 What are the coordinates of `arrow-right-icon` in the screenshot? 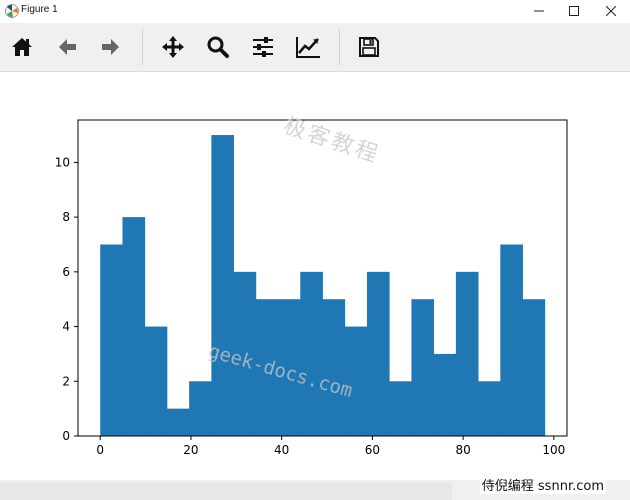 It's located at (110, 47).